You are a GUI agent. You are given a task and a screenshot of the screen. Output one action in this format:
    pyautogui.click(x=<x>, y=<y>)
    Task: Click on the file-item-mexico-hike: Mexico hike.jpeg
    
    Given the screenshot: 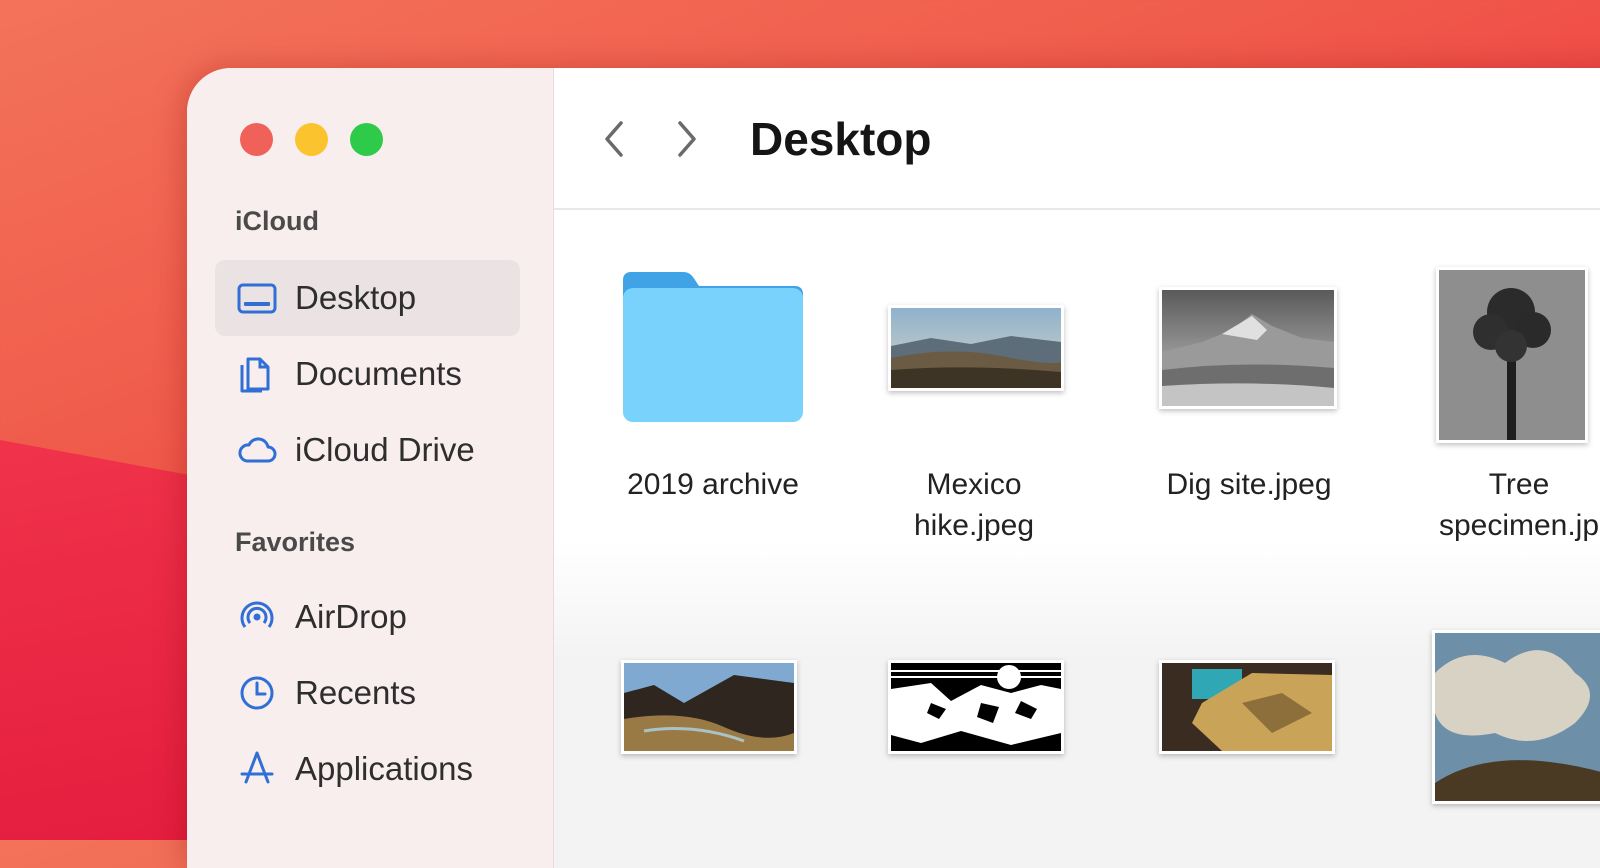 What is the action you would take?
    pyautogui.click(x=974, y=407)
    